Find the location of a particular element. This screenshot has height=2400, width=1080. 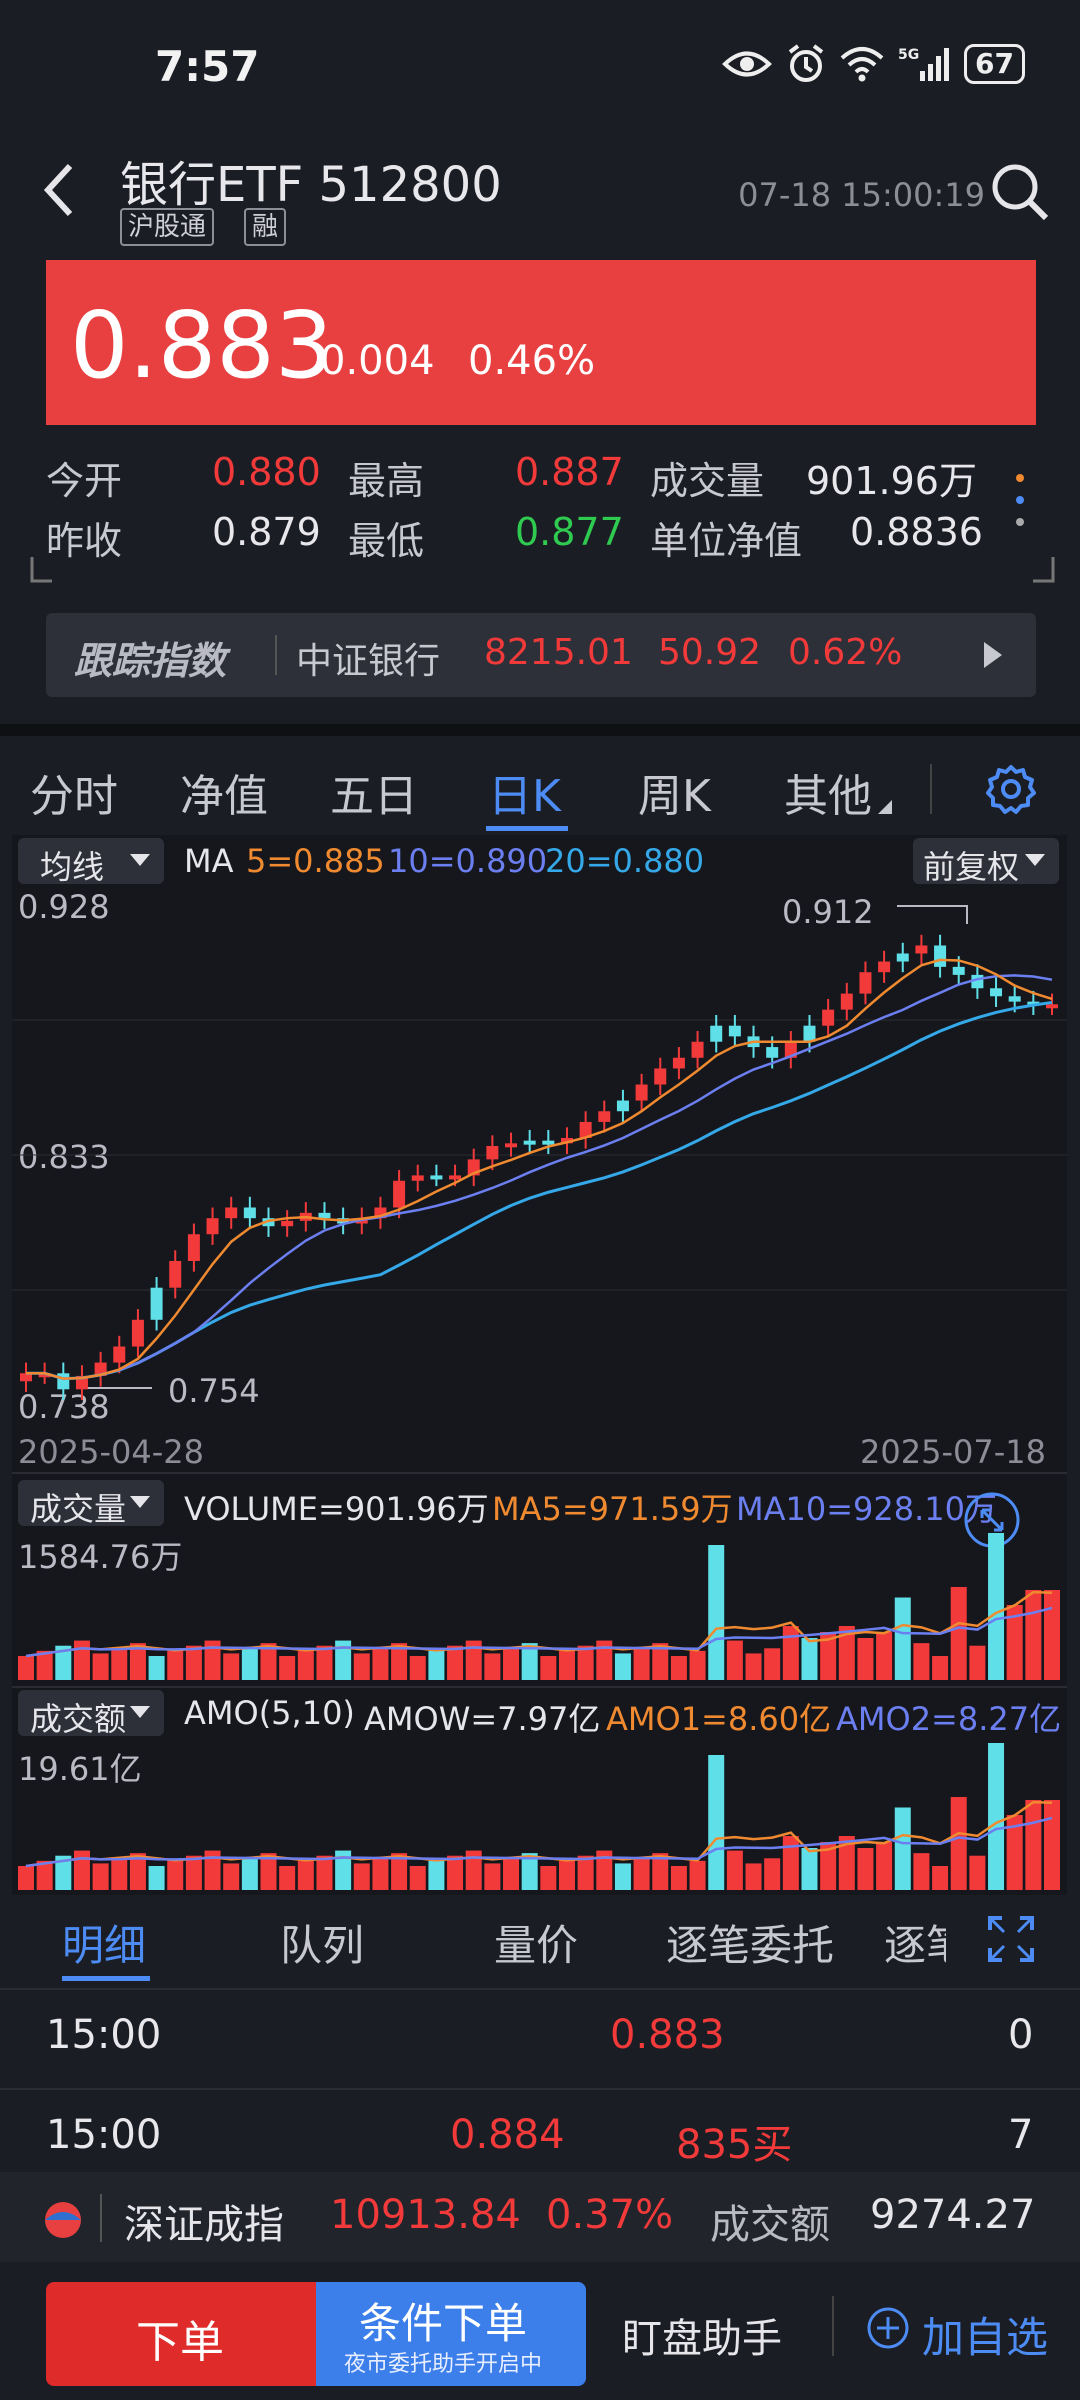

tab-five-day: 五日 is located at coordinates (374, 792).